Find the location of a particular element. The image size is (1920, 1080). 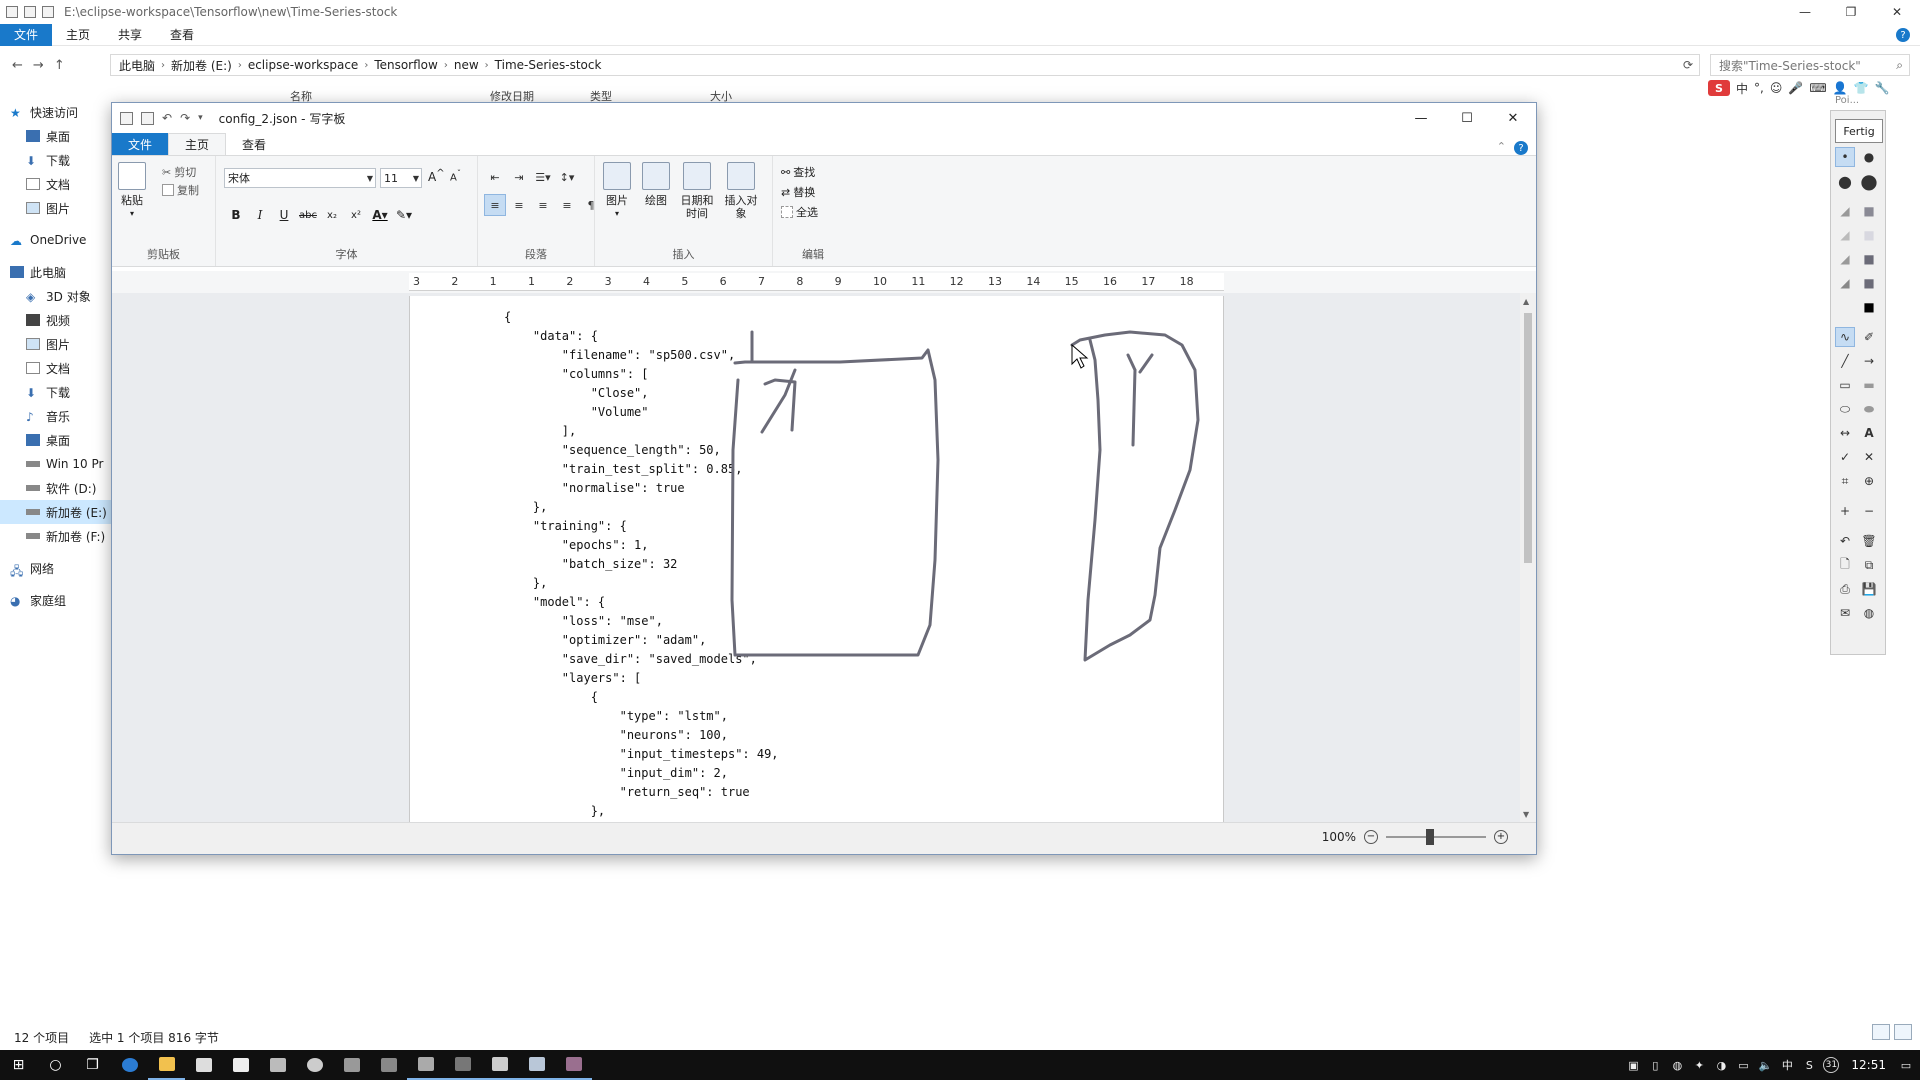

back-arrow-icon: ← is located at coordinates (17, 65).